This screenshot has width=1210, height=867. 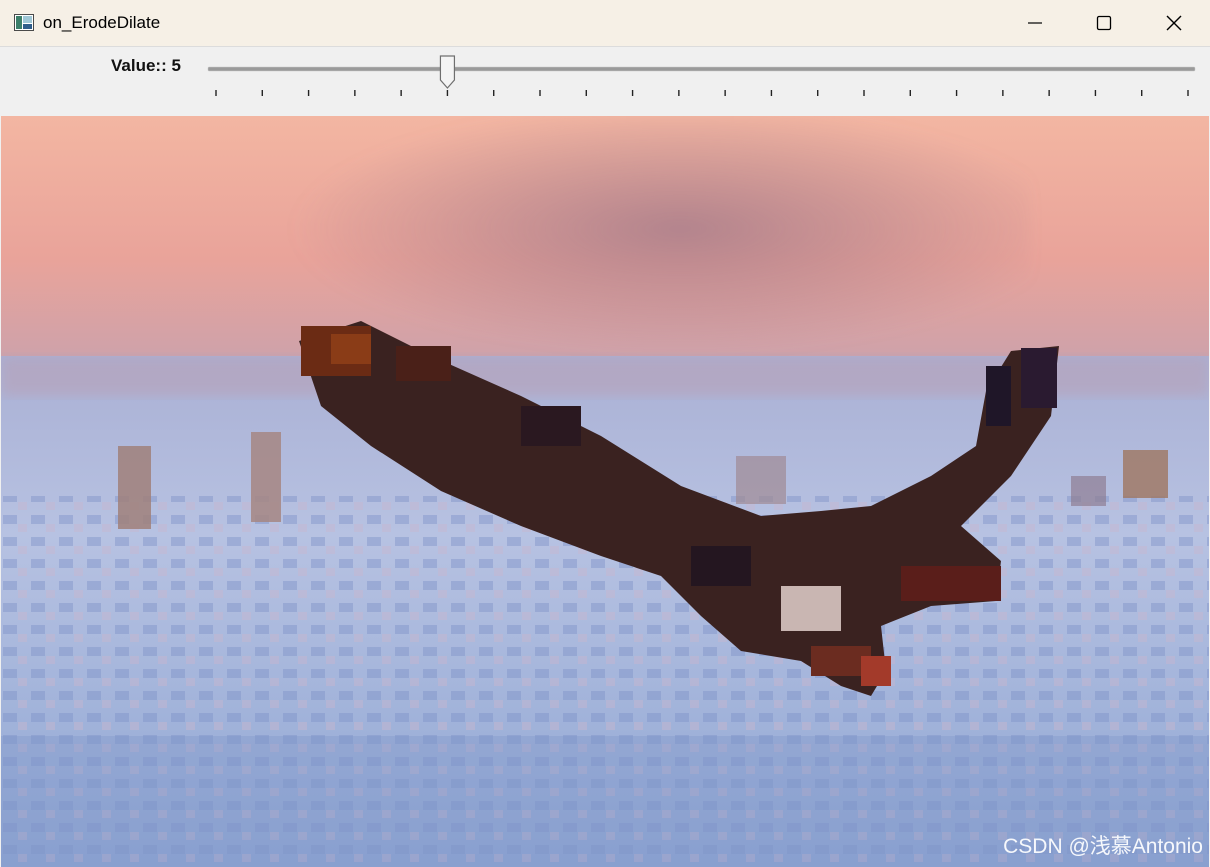 I want to click on maximize-icon, so click(x=1104, y=23).